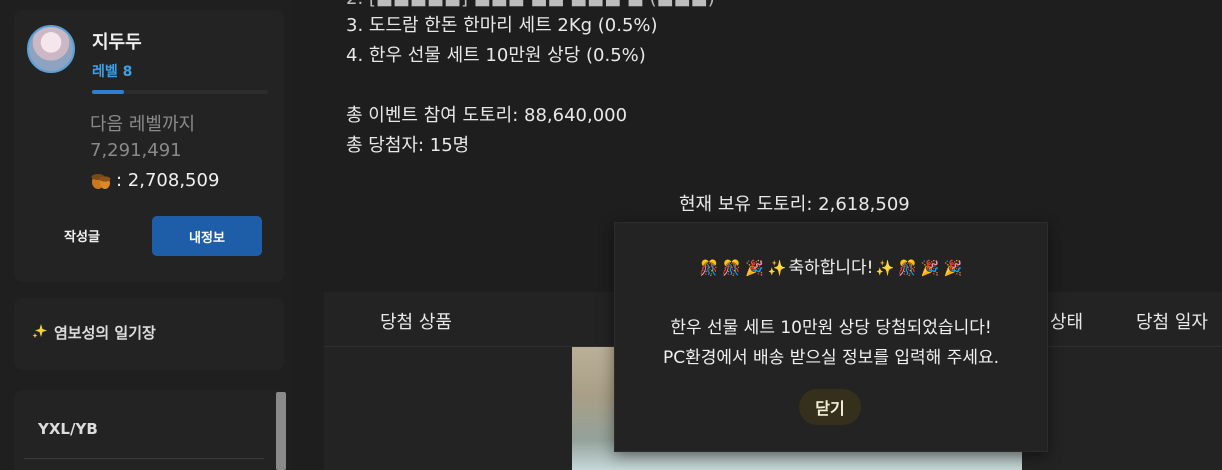  Describe the element at coordinates (108, 92) in the screenshot. I see `level-progress-fill` at that location.